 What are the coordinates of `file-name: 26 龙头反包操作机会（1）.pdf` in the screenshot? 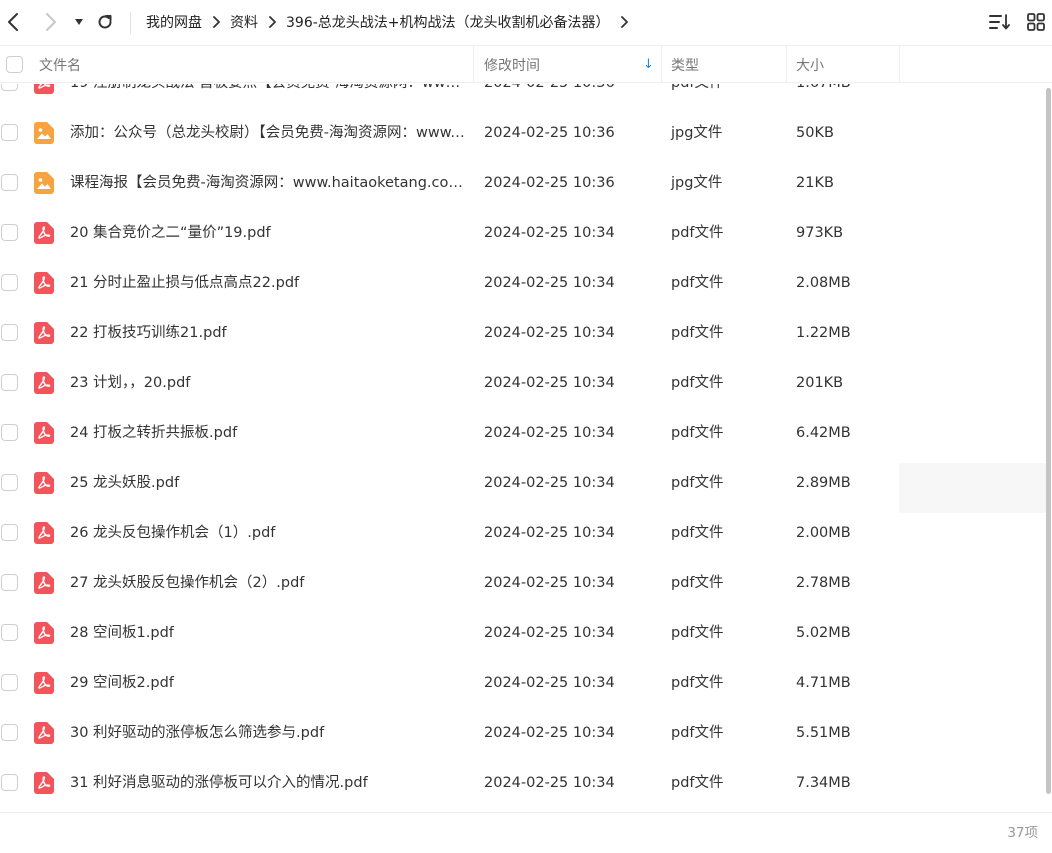 It's located at (267, 533).